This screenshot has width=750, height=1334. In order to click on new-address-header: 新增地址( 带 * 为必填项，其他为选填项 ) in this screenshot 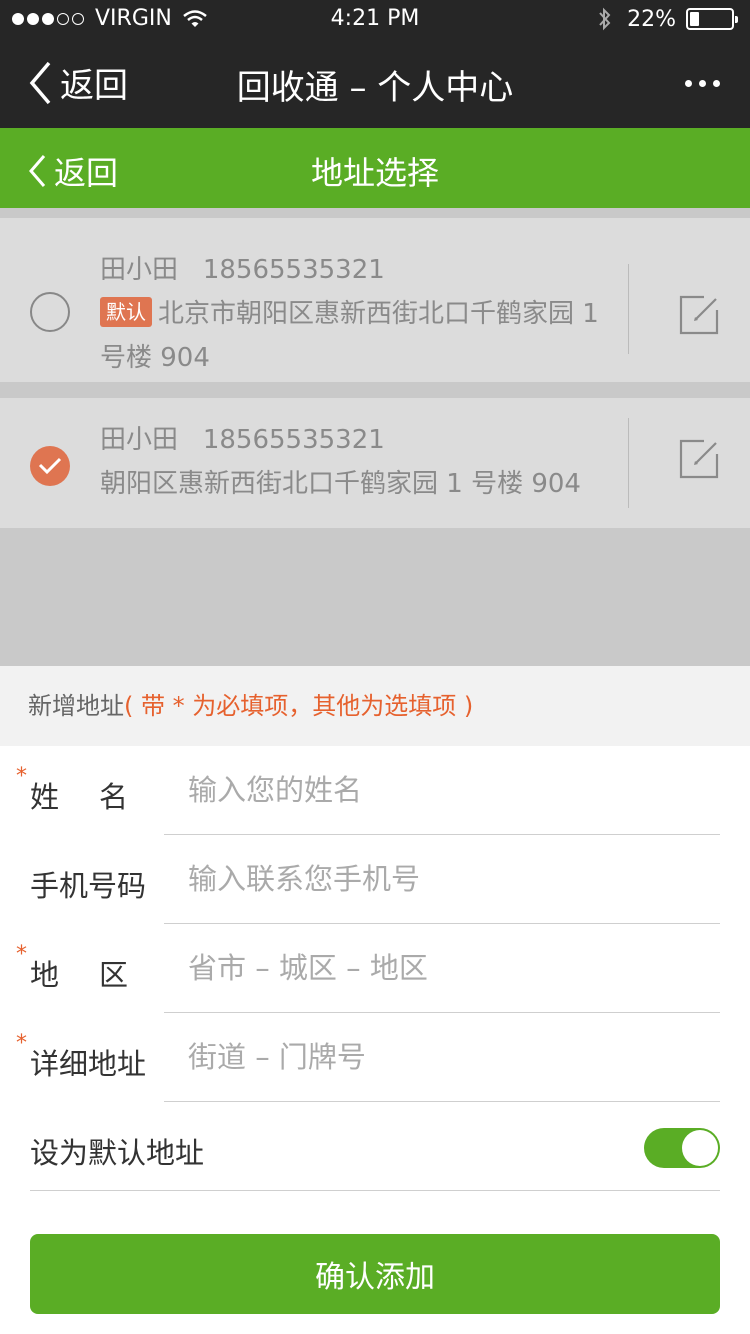, I will do `click(375, 706)`.